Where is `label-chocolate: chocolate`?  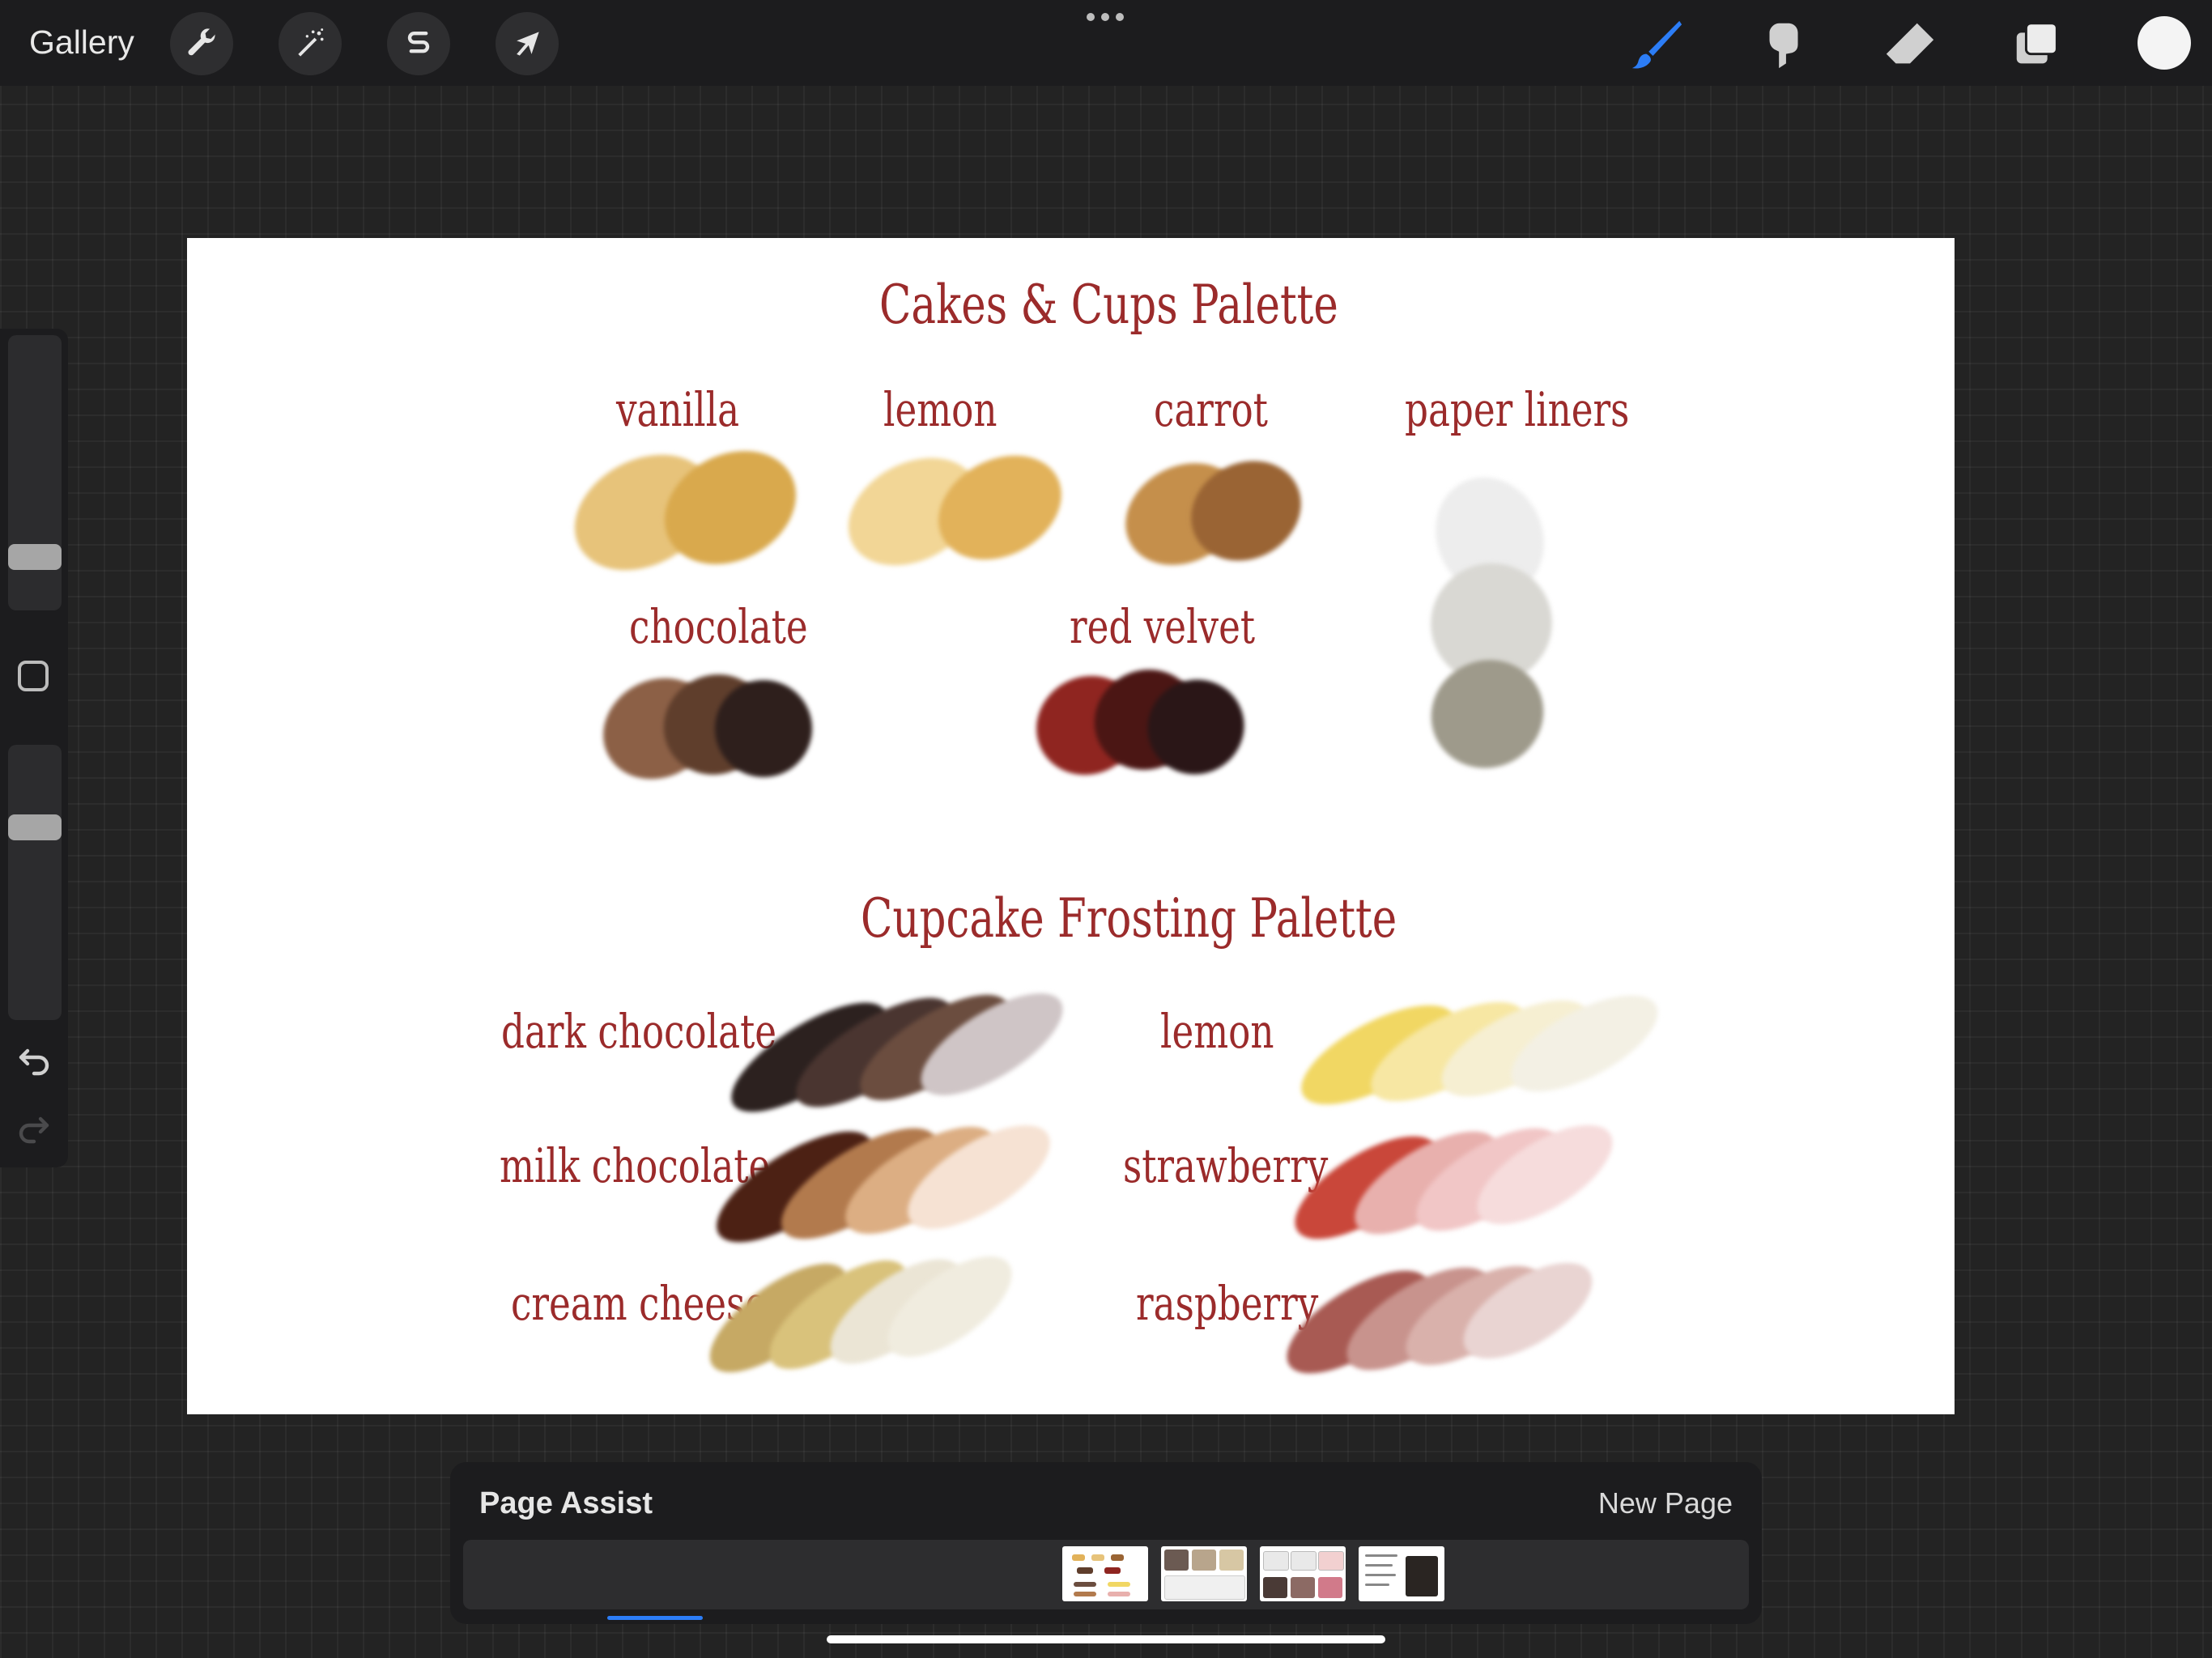 label-chocolate: chocolate is located at coordinates (719, 626).